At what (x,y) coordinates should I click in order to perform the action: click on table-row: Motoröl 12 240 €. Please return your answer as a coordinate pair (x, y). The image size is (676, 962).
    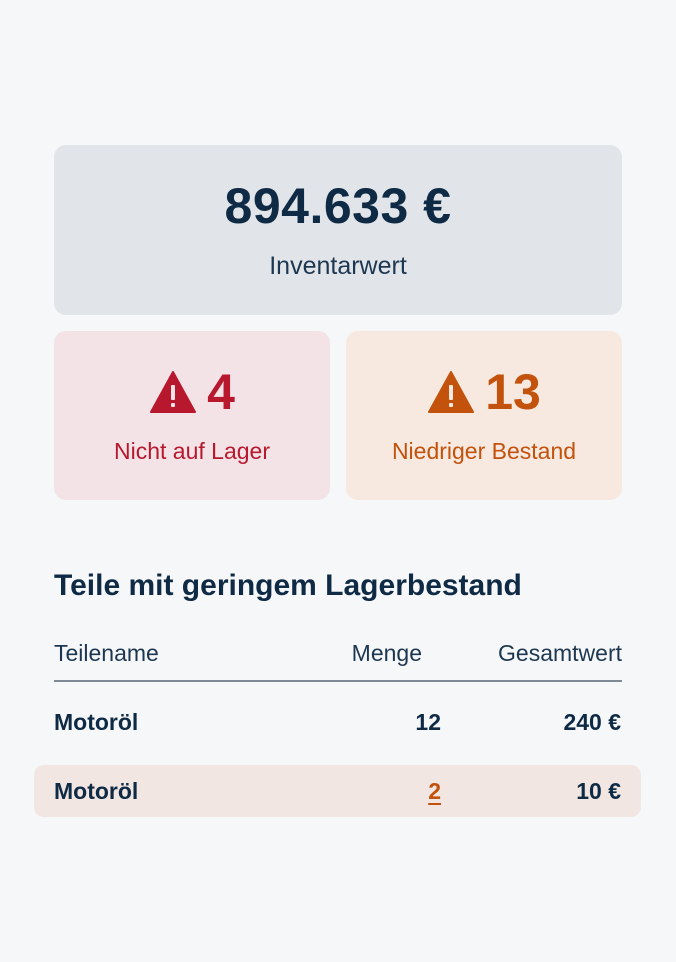
    Looking at the image, I should click on (337, 722).